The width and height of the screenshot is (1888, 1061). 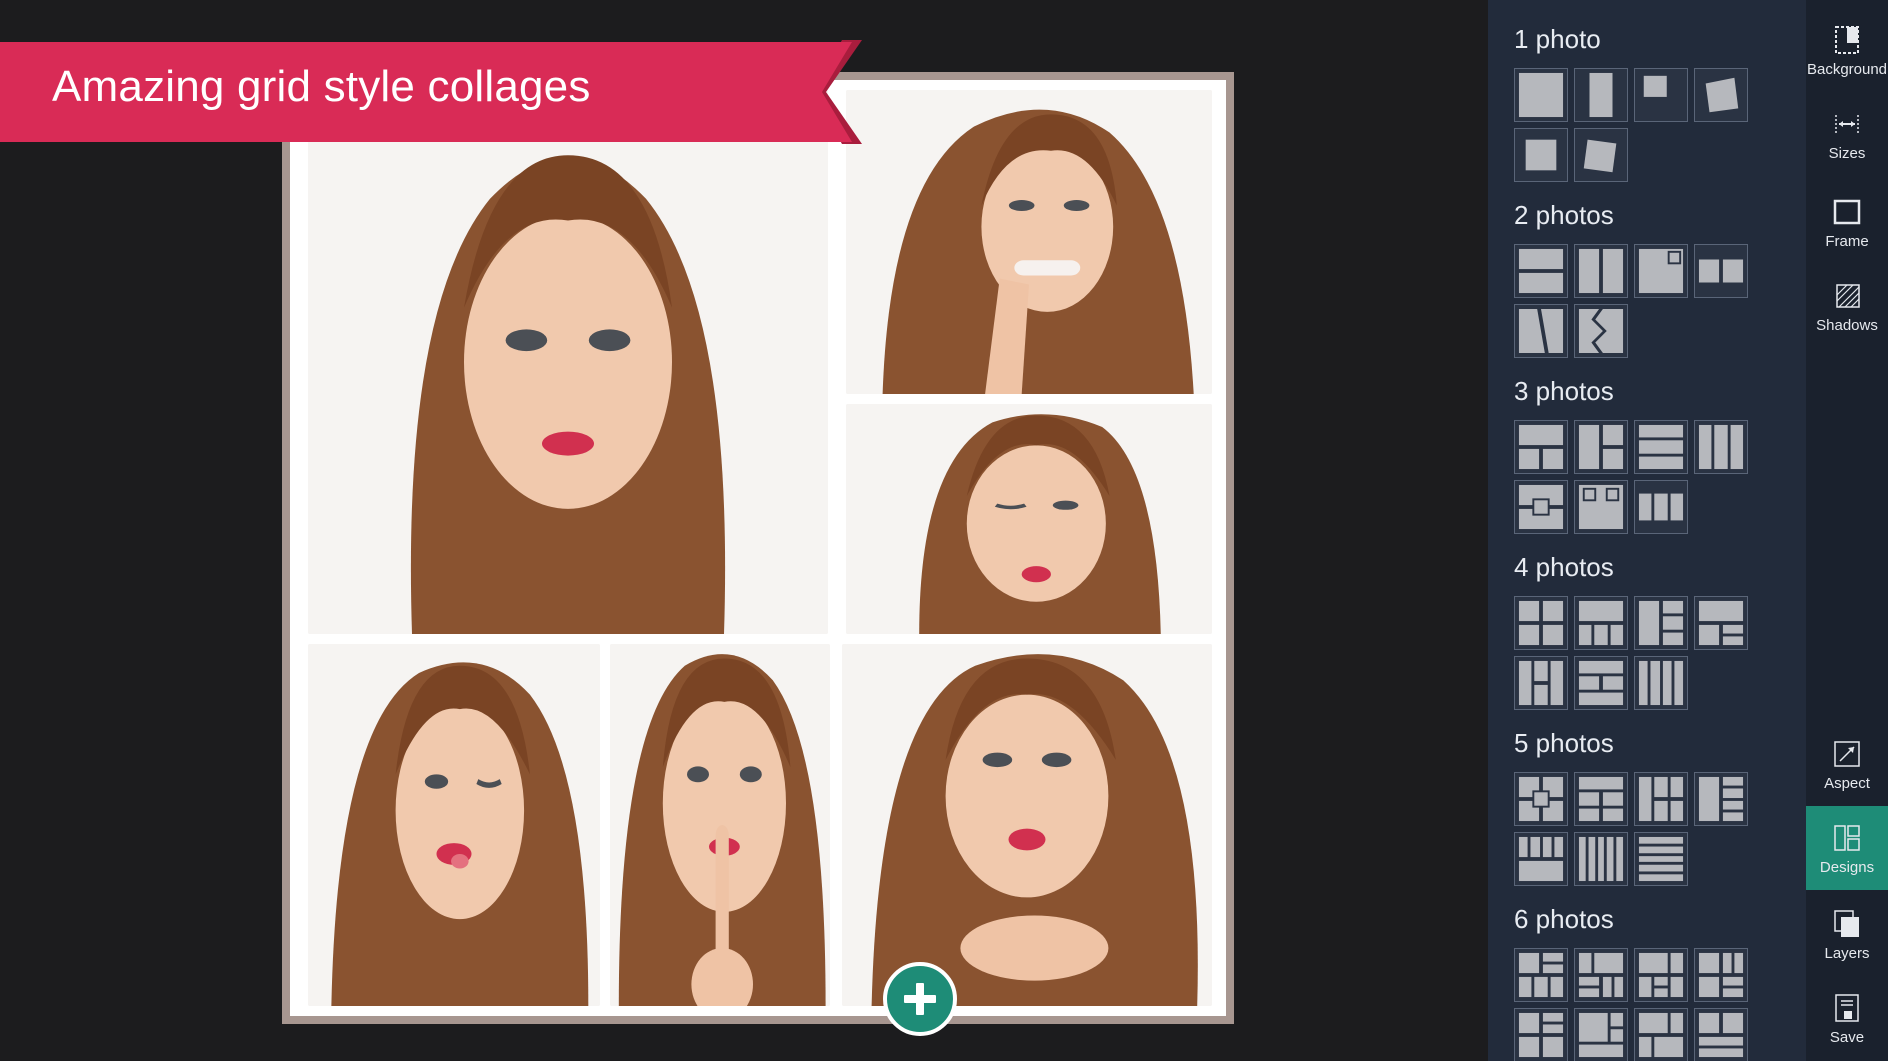 I want to click on group-title-2-photos: 2 photos, so click(x=1564, y=215).